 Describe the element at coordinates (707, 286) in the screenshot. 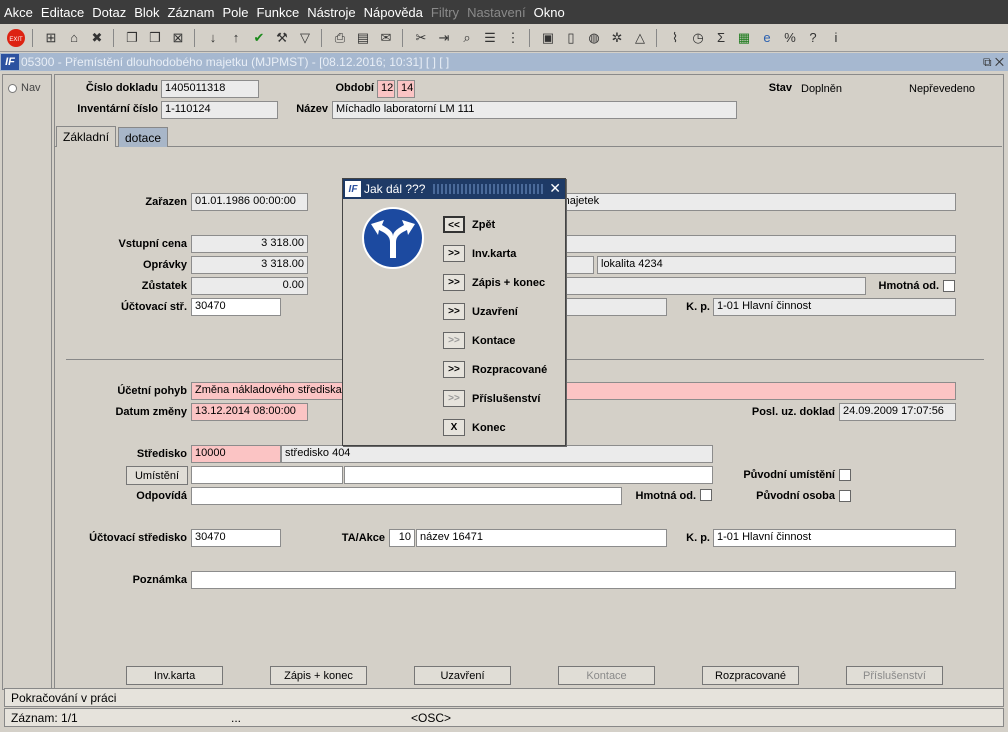

I see `zustatek-extra-field` at that location.